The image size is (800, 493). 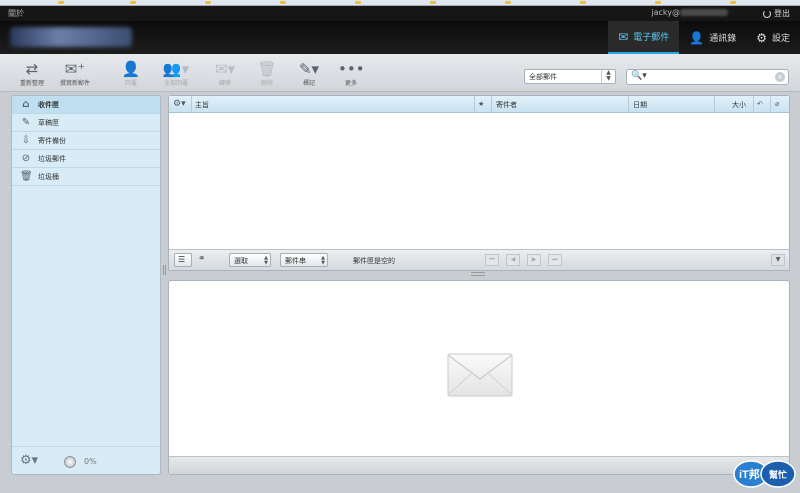 What do you see at coordinates (351, 69) in the screenshot?
I see `more-icon: •••` at bounding box center [351, 69].